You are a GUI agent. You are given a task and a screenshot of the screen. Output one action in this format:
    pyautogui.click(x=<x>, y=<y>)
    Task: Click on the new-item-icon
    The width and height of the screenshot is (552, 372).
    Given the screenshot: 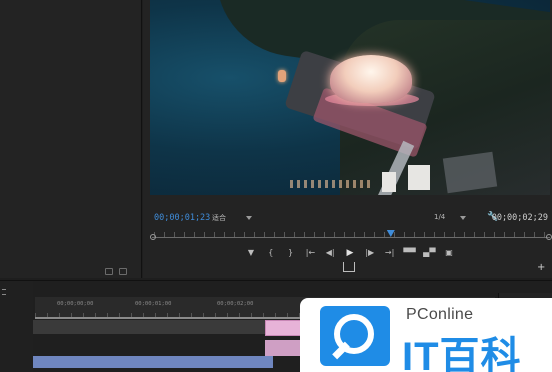 What is the action you would take?
    pyautogui.click(x=123, y=271)
    